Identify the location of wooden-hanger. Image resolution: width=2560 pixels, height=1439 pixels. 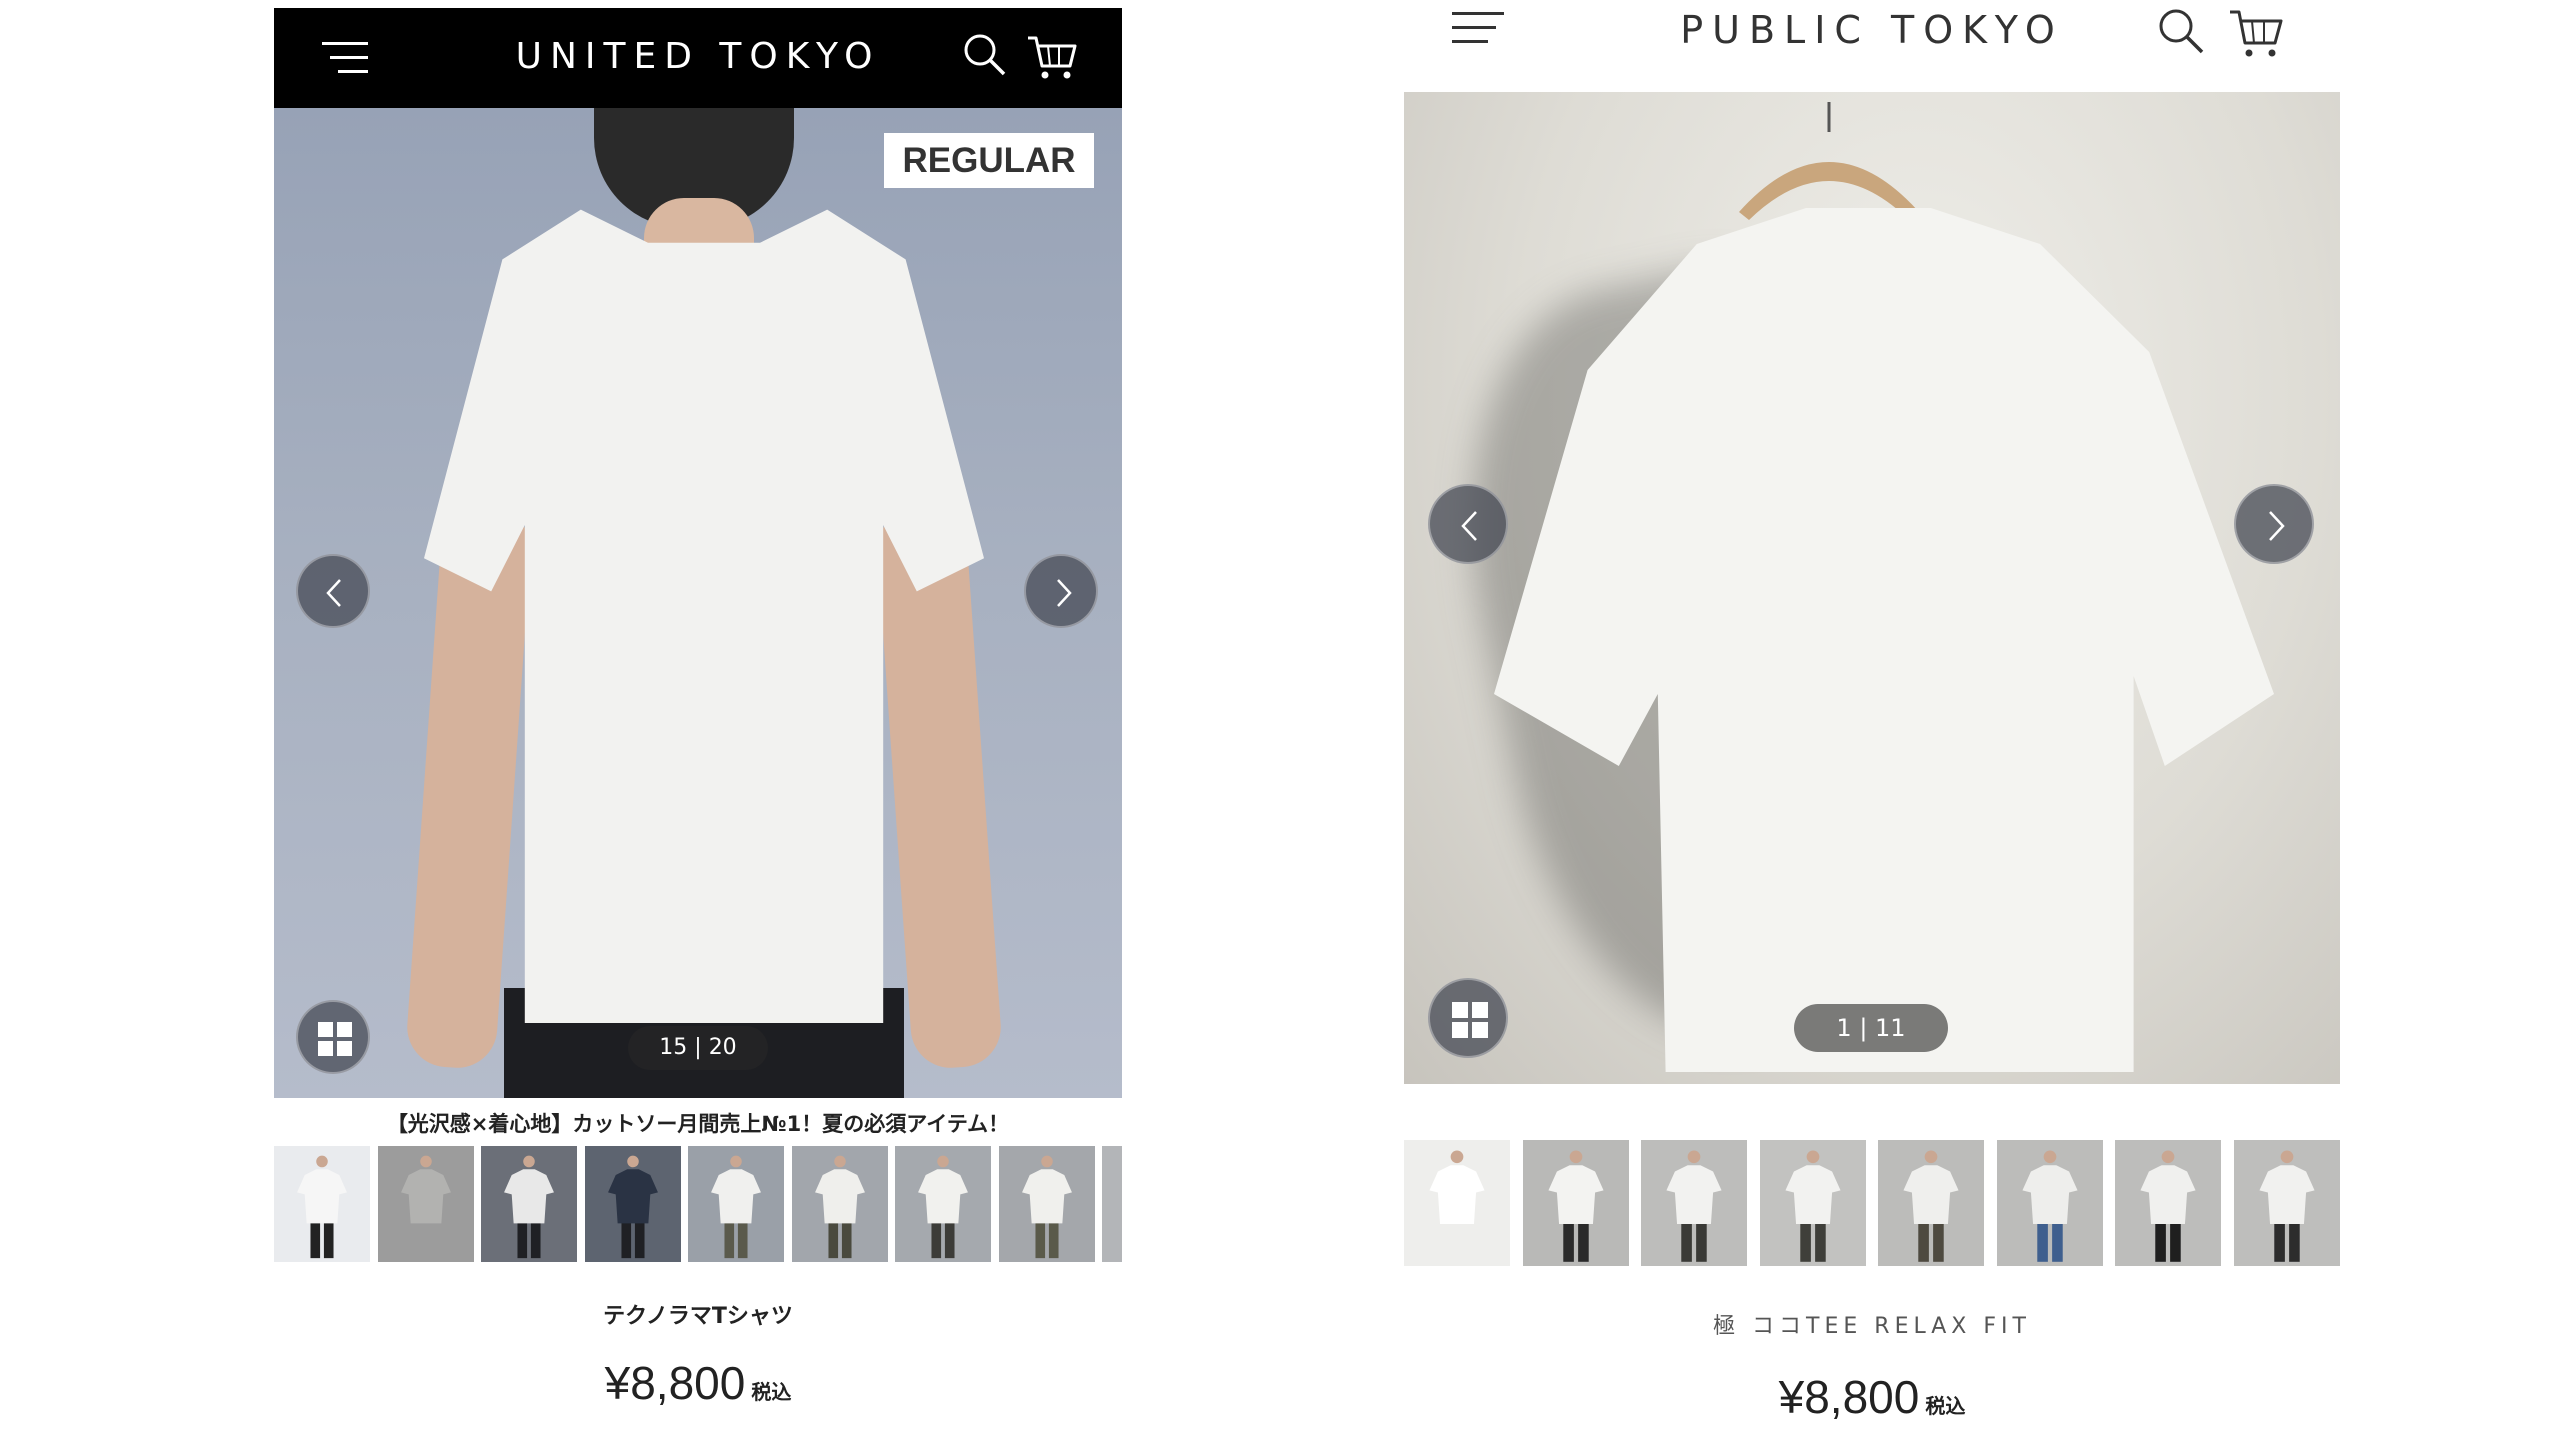
(1829, 161).